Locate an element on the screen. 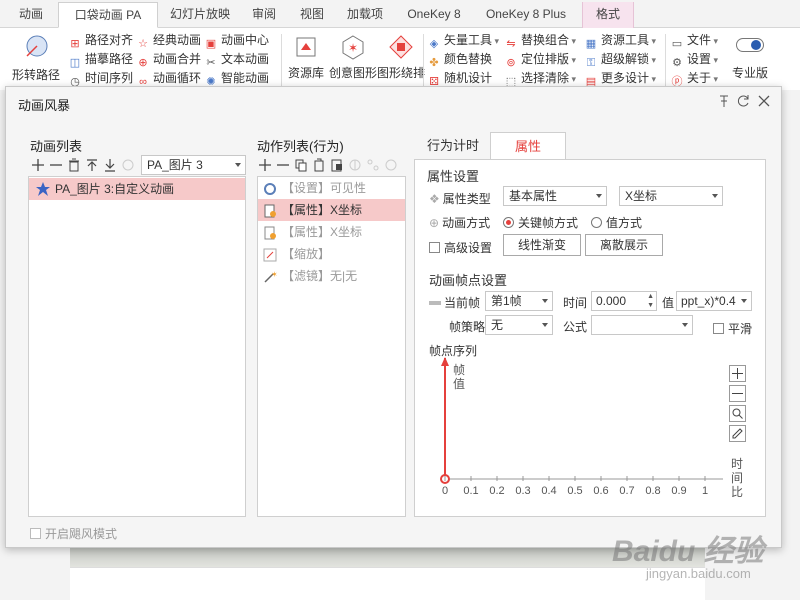 This screenshot has width=800, height=600. text-animation-button: ✂ 文本动画 is located at coordinates (236, 59).